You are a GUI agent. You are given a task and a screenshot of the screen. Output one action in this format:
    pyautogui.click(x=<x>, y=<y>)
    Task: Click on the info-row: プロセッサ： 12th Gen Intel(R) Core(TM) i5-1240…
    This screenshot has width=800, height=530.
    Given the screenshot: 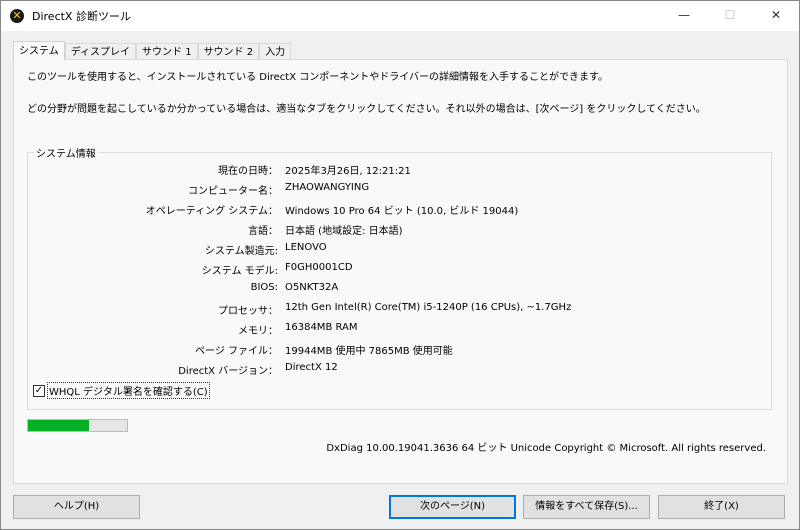 What is the action you would take?
    pyautogui.click(x=400, y=310)
    